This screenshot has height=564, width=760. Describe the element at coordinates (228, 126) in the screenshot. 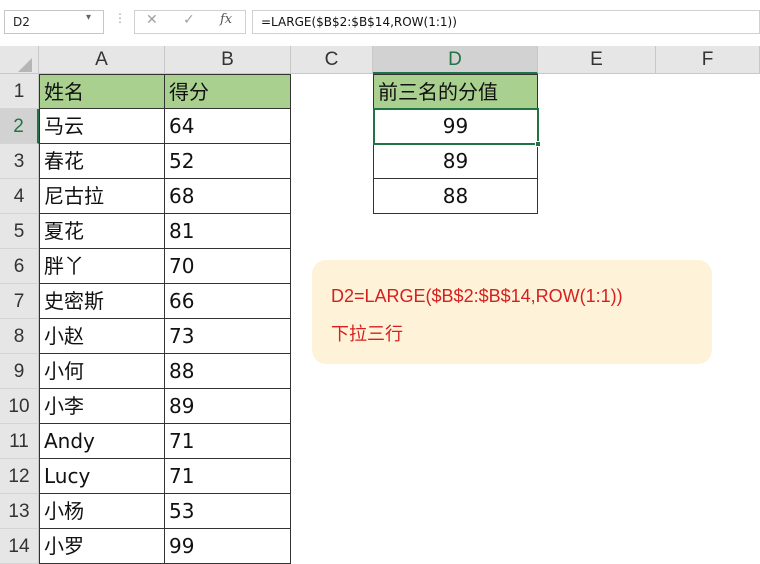

I see `cell-b2: 64` at that location.